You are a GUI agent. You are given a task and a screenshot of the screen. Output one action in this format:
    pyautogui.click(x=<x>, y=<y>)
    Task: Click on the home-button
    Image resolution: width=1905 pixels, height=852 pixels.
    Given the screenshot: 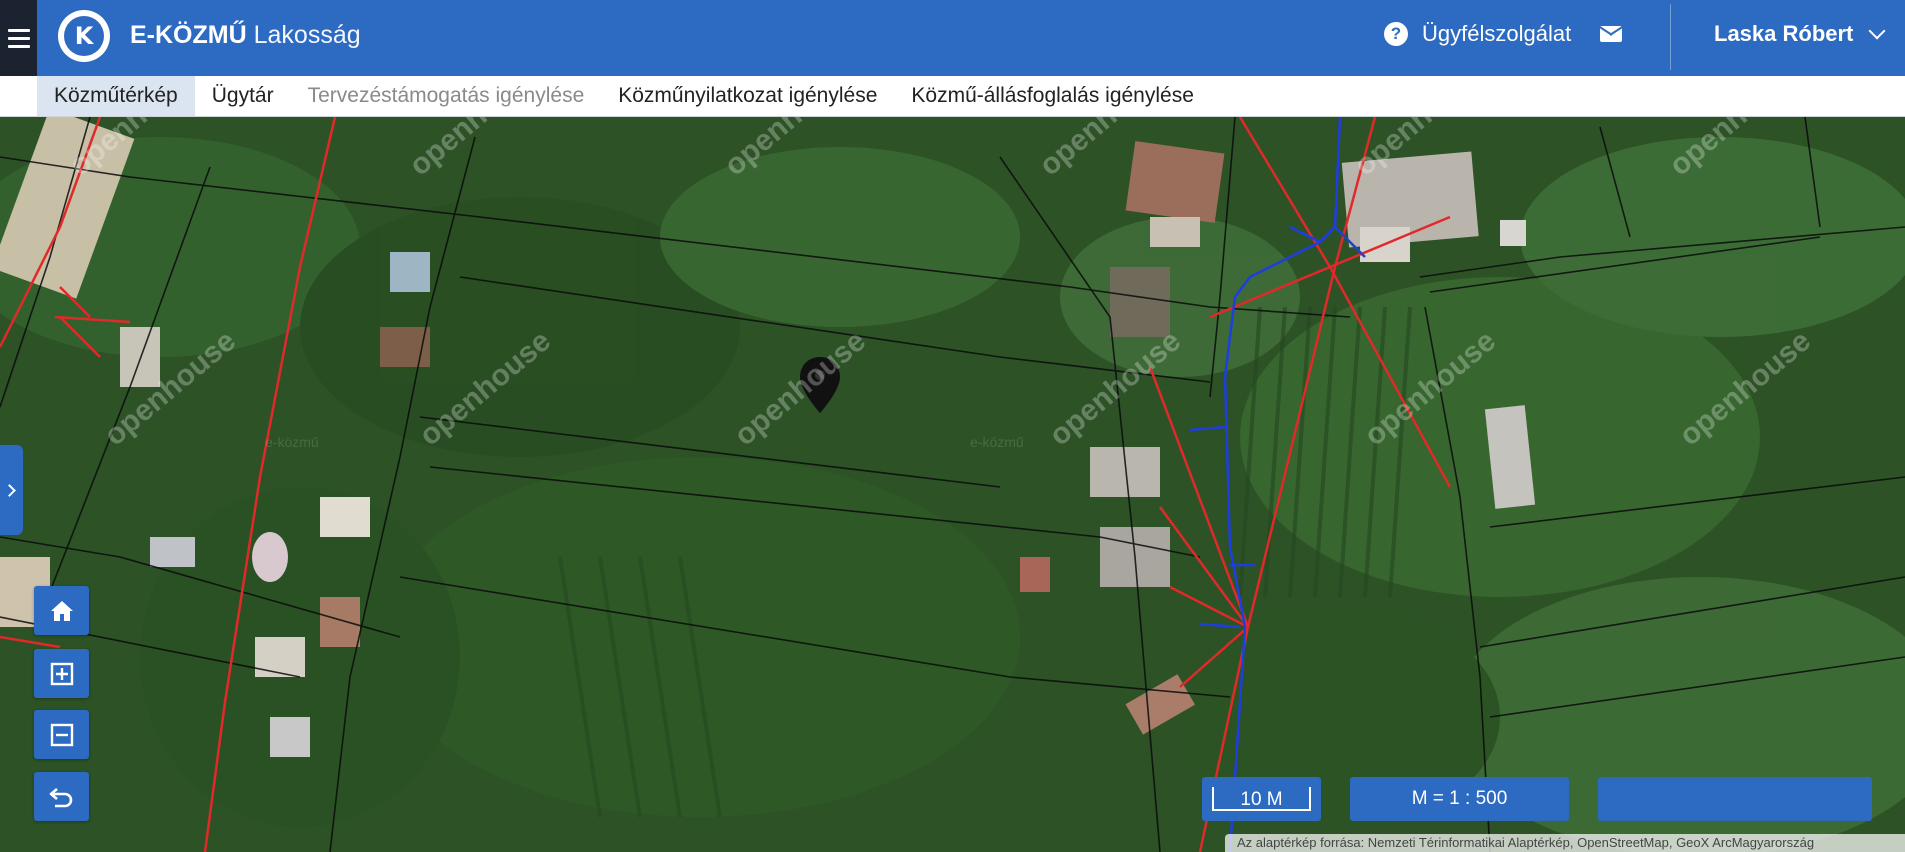 What is the action you would take?
    pyautogui.click(x=61, y=610)
    